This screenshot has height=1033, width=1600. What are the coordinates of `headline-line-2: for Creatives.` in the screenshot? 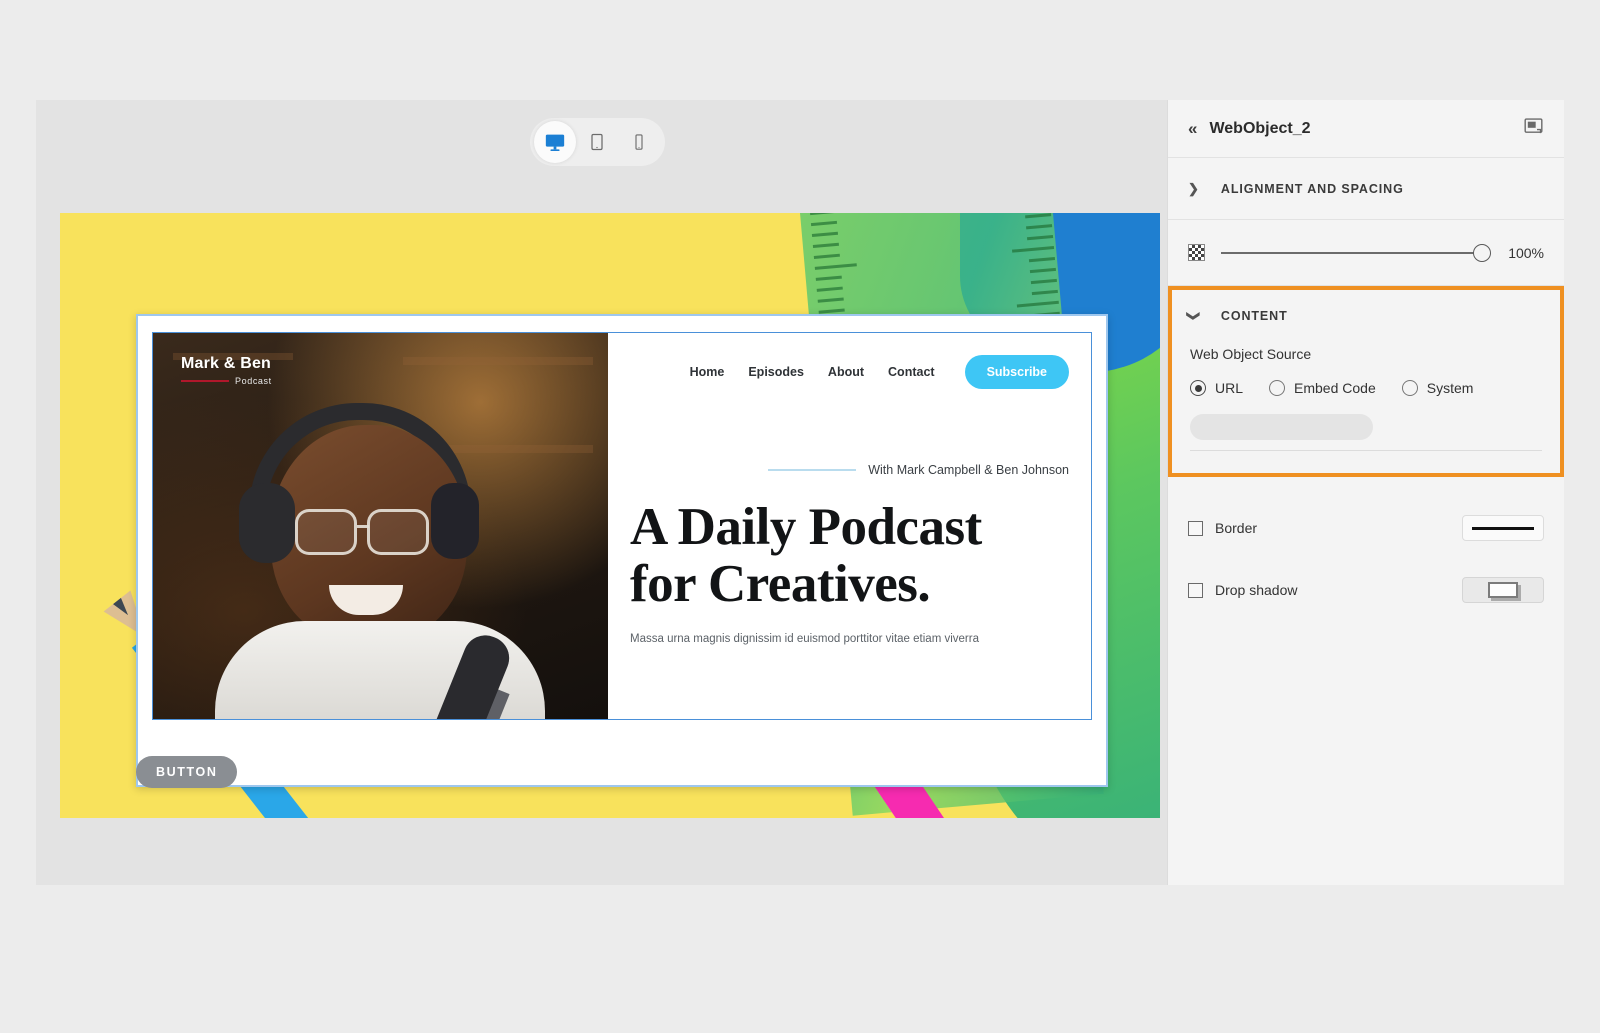 It's located at (780, 584).